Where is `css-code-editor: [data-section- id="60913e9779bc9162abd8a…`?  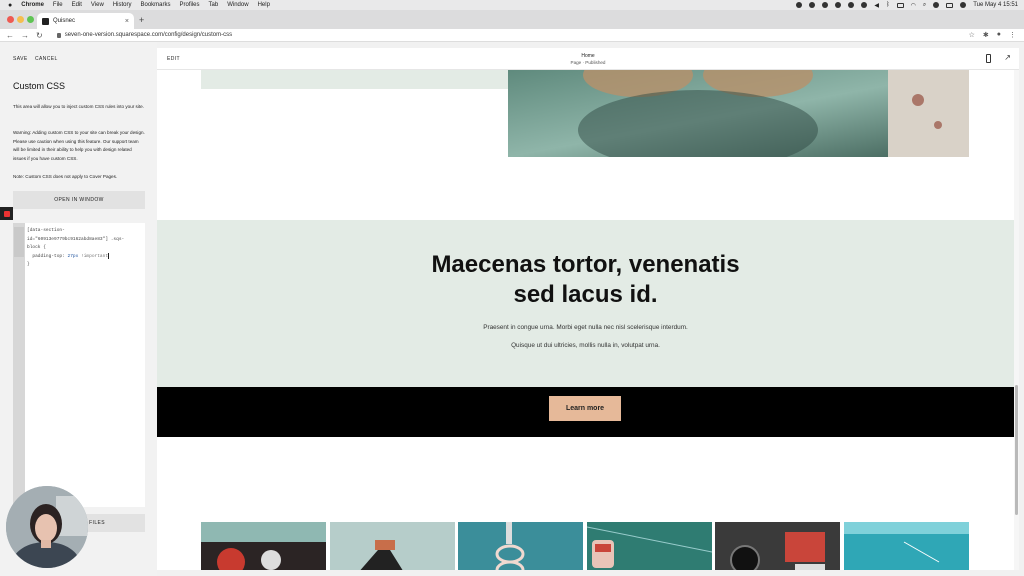
css-code-editor: [data-section- id="60913e9779bc9162abd8a… is located at coordinates (79, 365).